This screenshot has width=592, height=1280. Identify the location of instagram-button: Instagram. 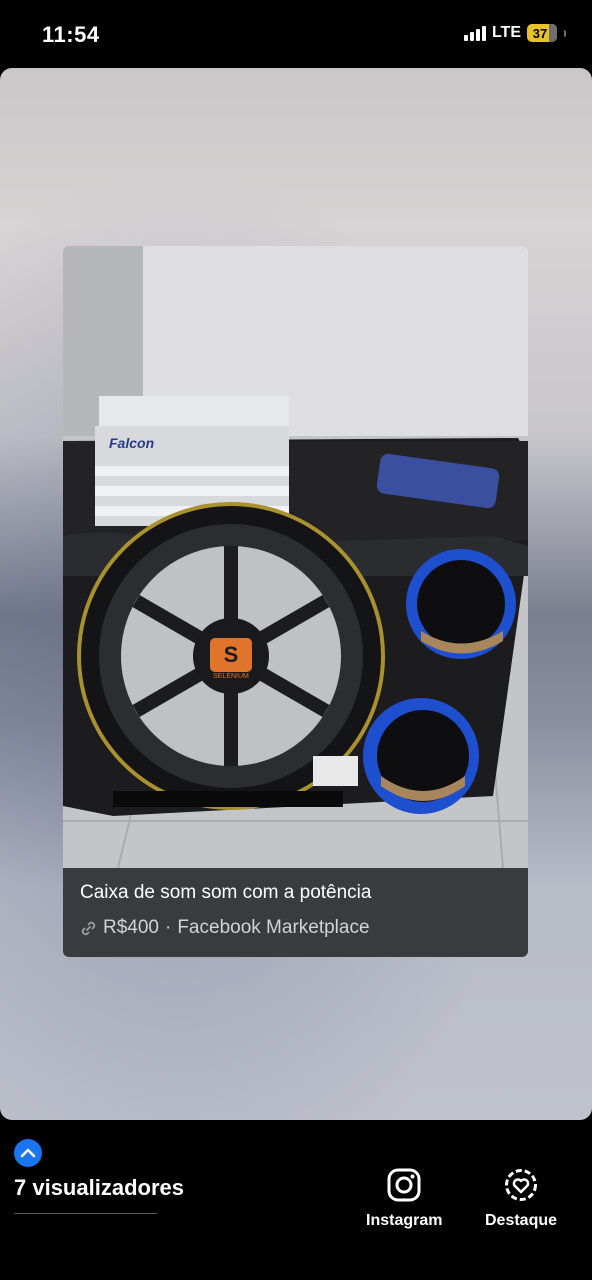
(404, 1199).